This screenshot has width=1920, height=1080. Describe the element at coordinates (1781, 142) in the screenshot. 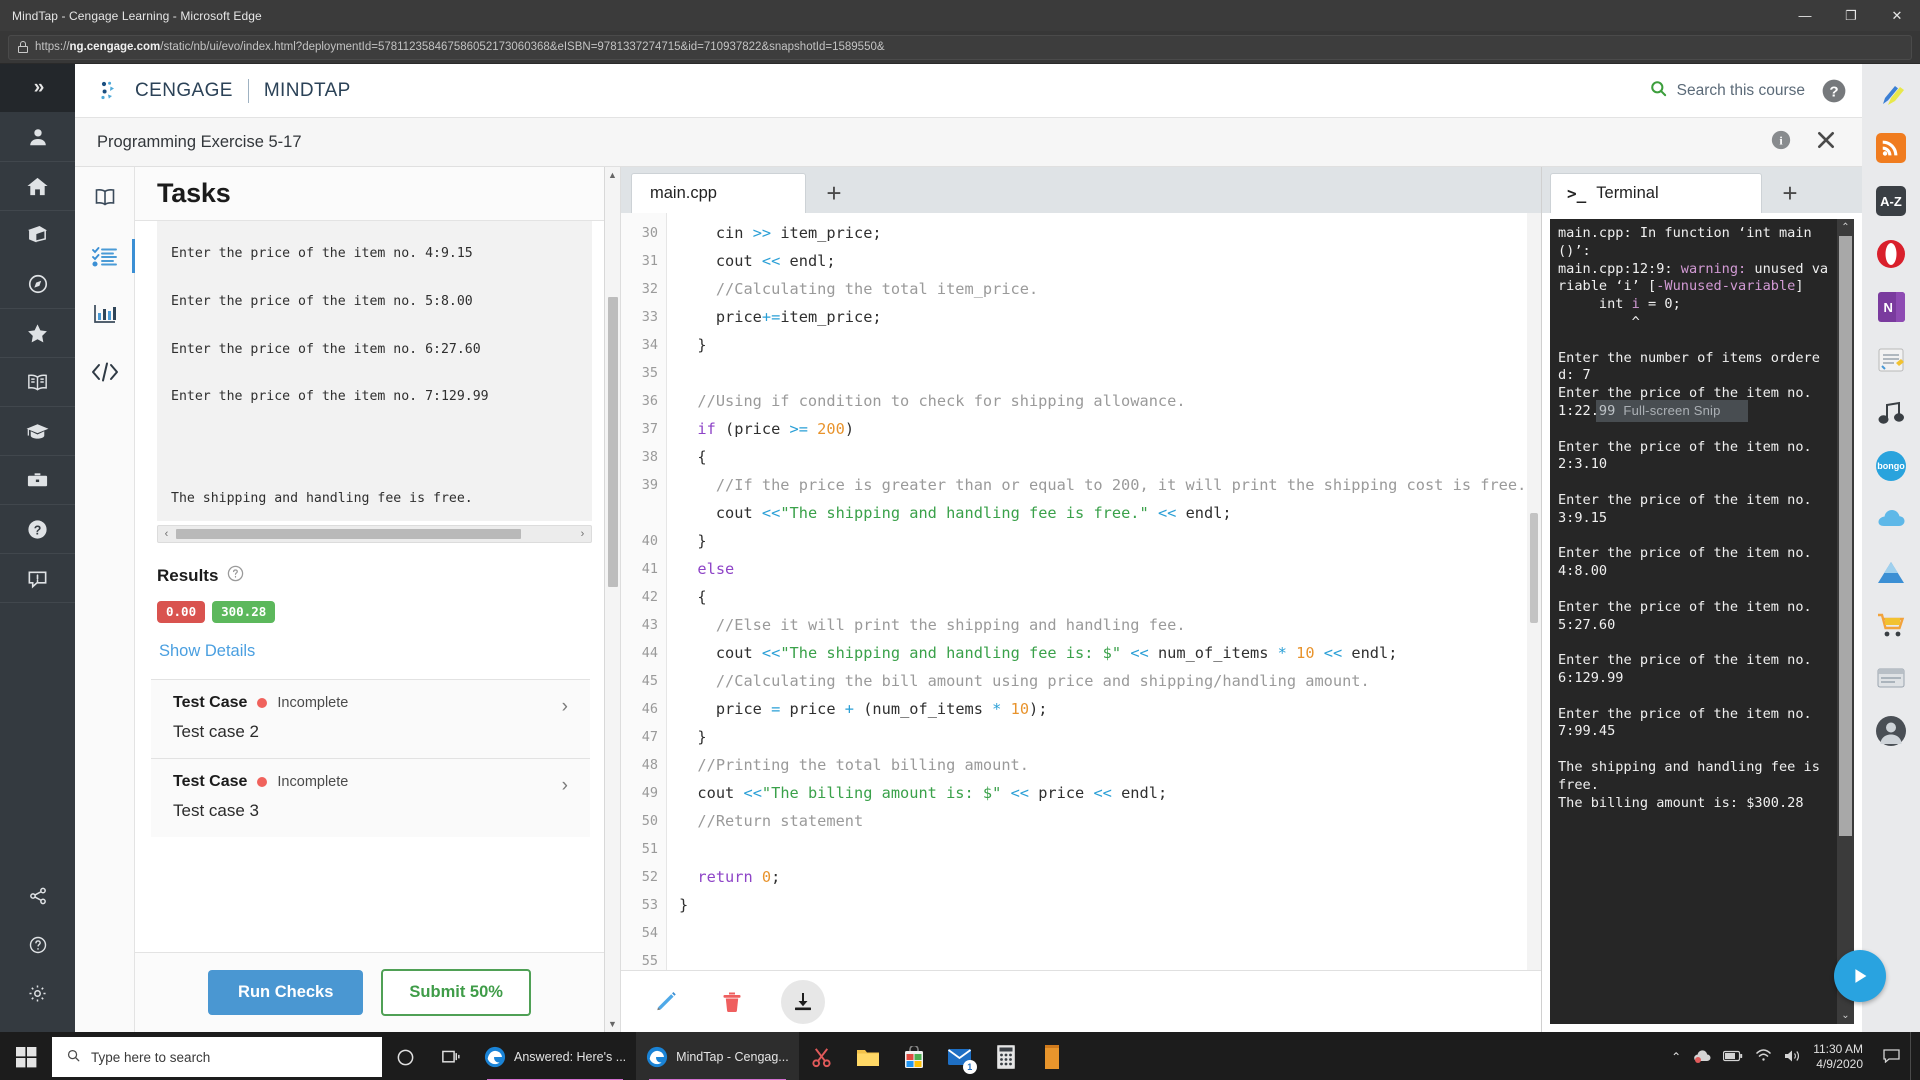

I see `info-circle-icon: i` at that location.